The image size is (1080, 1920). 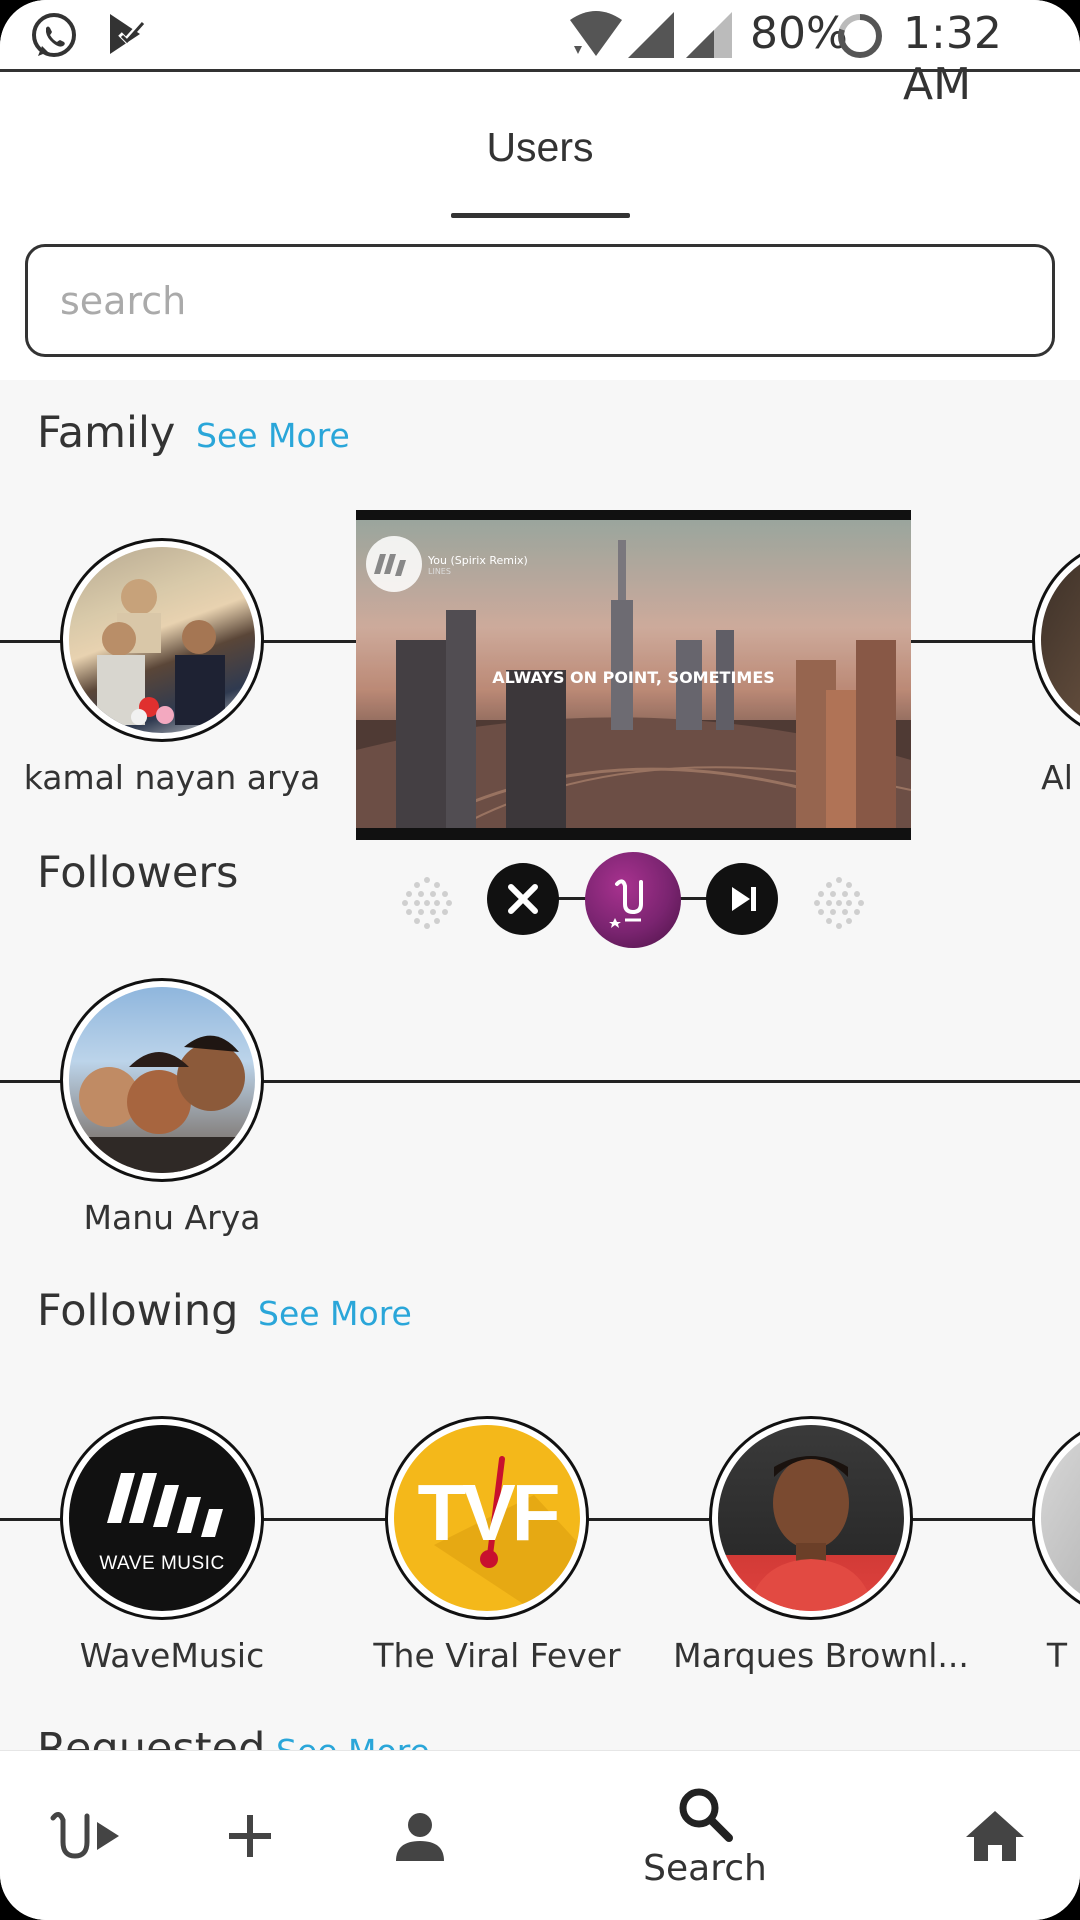 What do you see at coordinates (811, 1533) in the screenshot?
I see `marques-brownlee-photo-image` at bounding box center [811, 1533].